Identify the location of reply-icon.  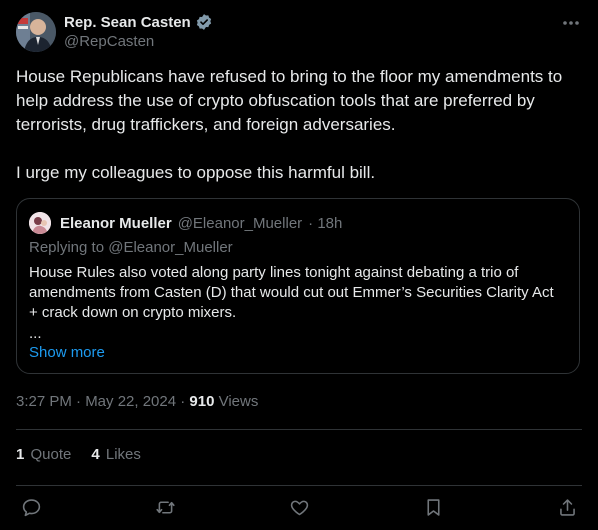
(31, 507).